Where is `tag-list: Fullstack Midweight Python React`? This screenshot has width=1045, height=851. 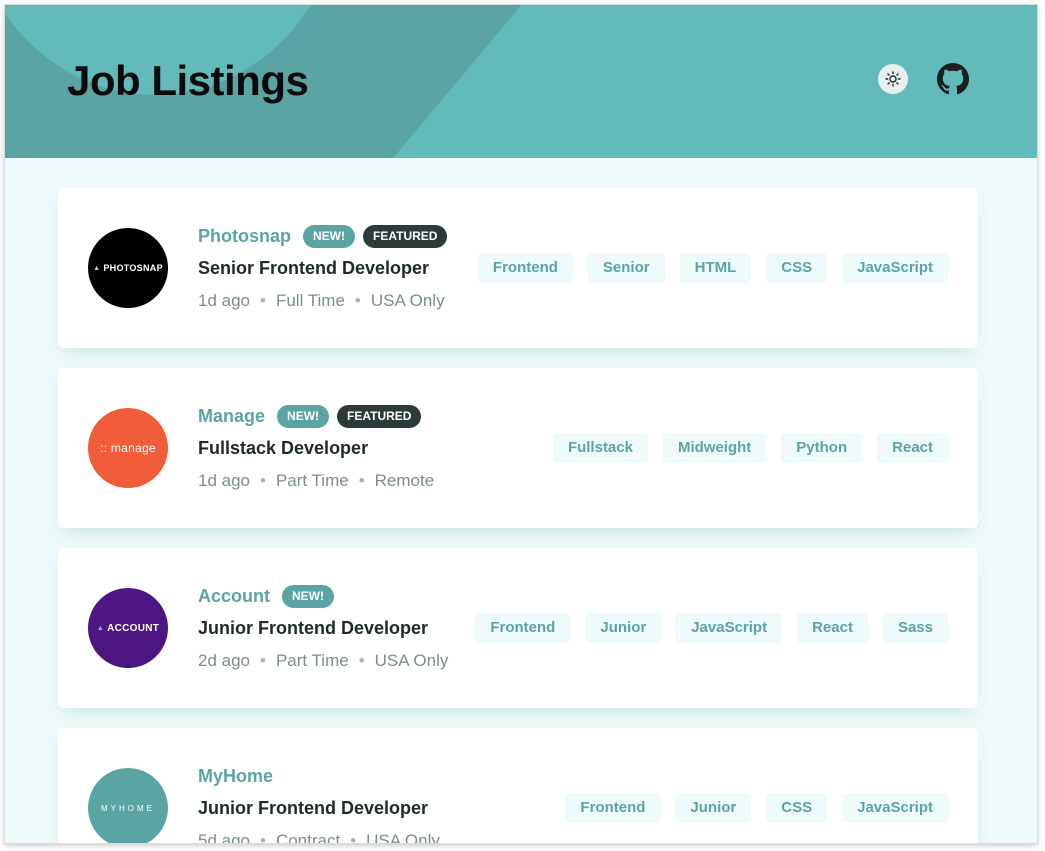 tag-list: Fullstack Midweight Python React is located at coordinates (750, 448).